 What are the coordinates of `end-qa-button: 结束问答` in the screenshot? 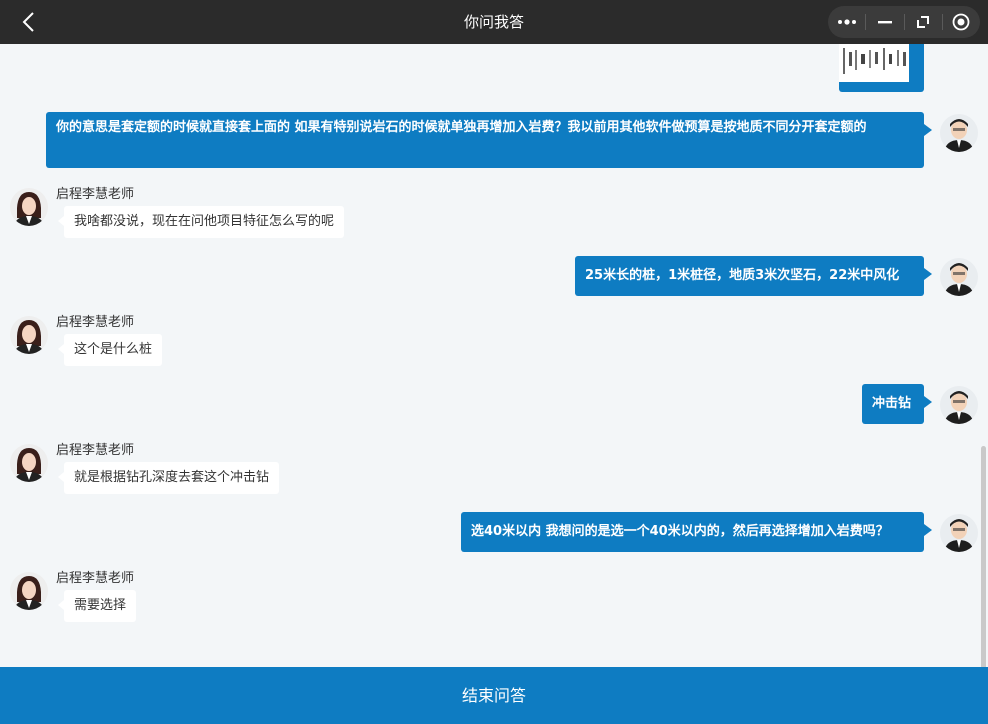 It's located at (494, 695).